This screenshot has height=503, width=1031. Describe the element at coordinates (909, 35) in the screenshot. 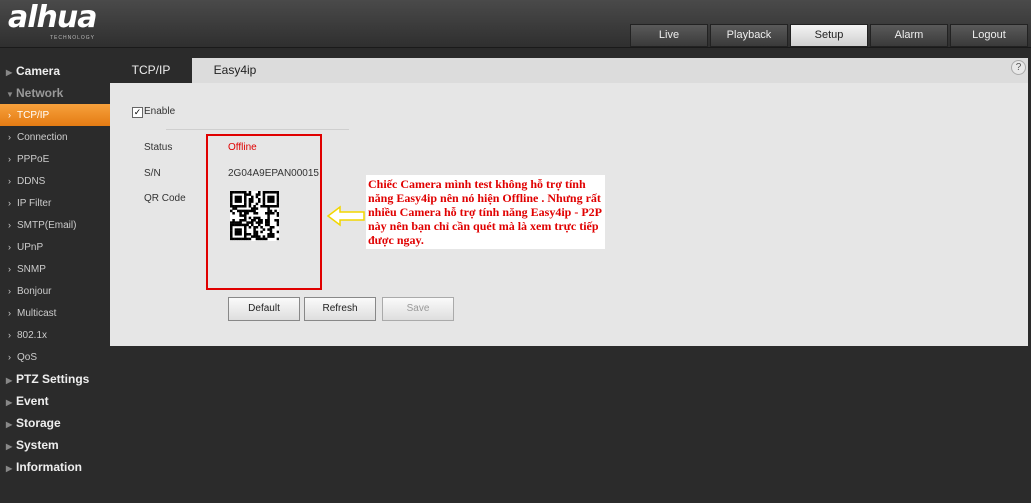

I see `nav-alarm: Alarm` at that location.